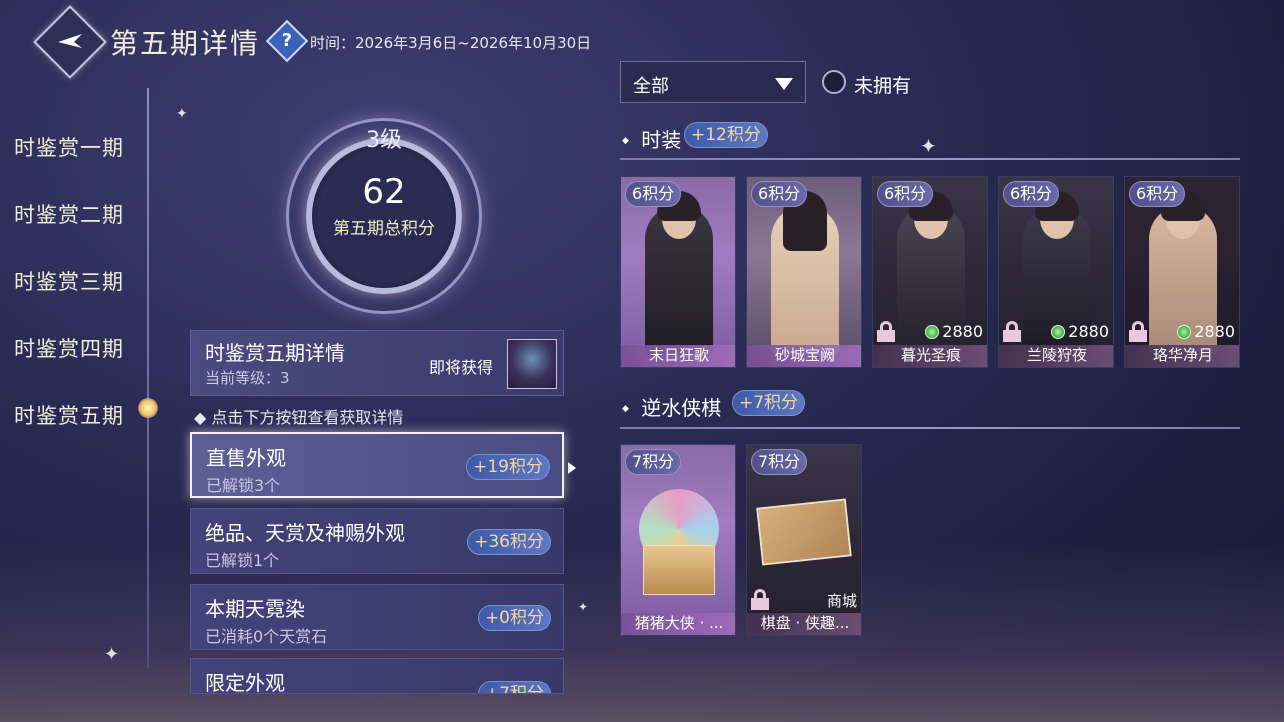 The height and width of the screenshot is (722, 1284). What do you see at coordinates (69, 415) in the screenshot?
I see `nav-item-period-5: 时鉴赏五期` at bounding box center [69, 415].